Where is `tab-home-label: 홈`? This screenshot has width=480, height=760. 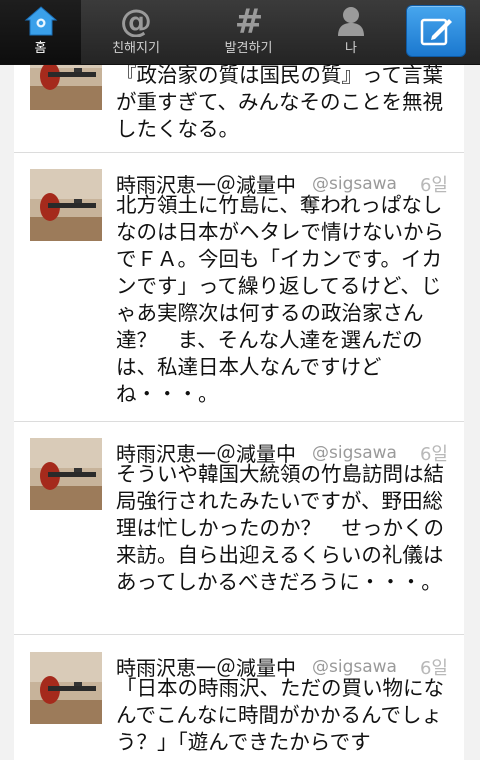
tab-home-label: 홈 is located at coordinates (40, 48).